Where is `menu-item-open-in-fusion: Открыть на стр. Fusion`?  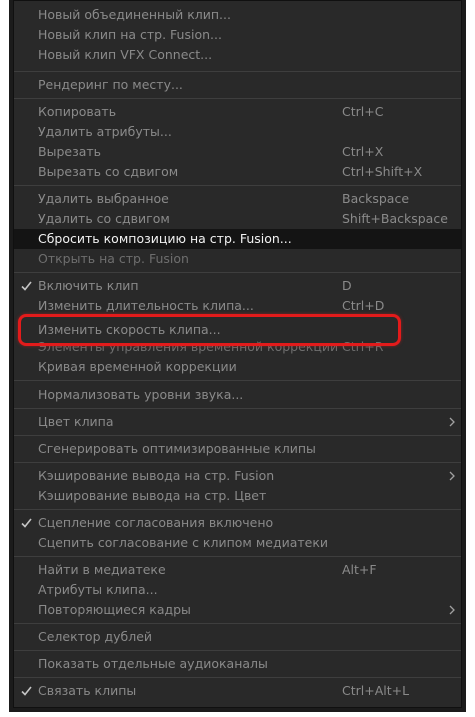 menu-item-open-in-fusion: Открыть на стр. Fusion is located at coordinates (237, 259).